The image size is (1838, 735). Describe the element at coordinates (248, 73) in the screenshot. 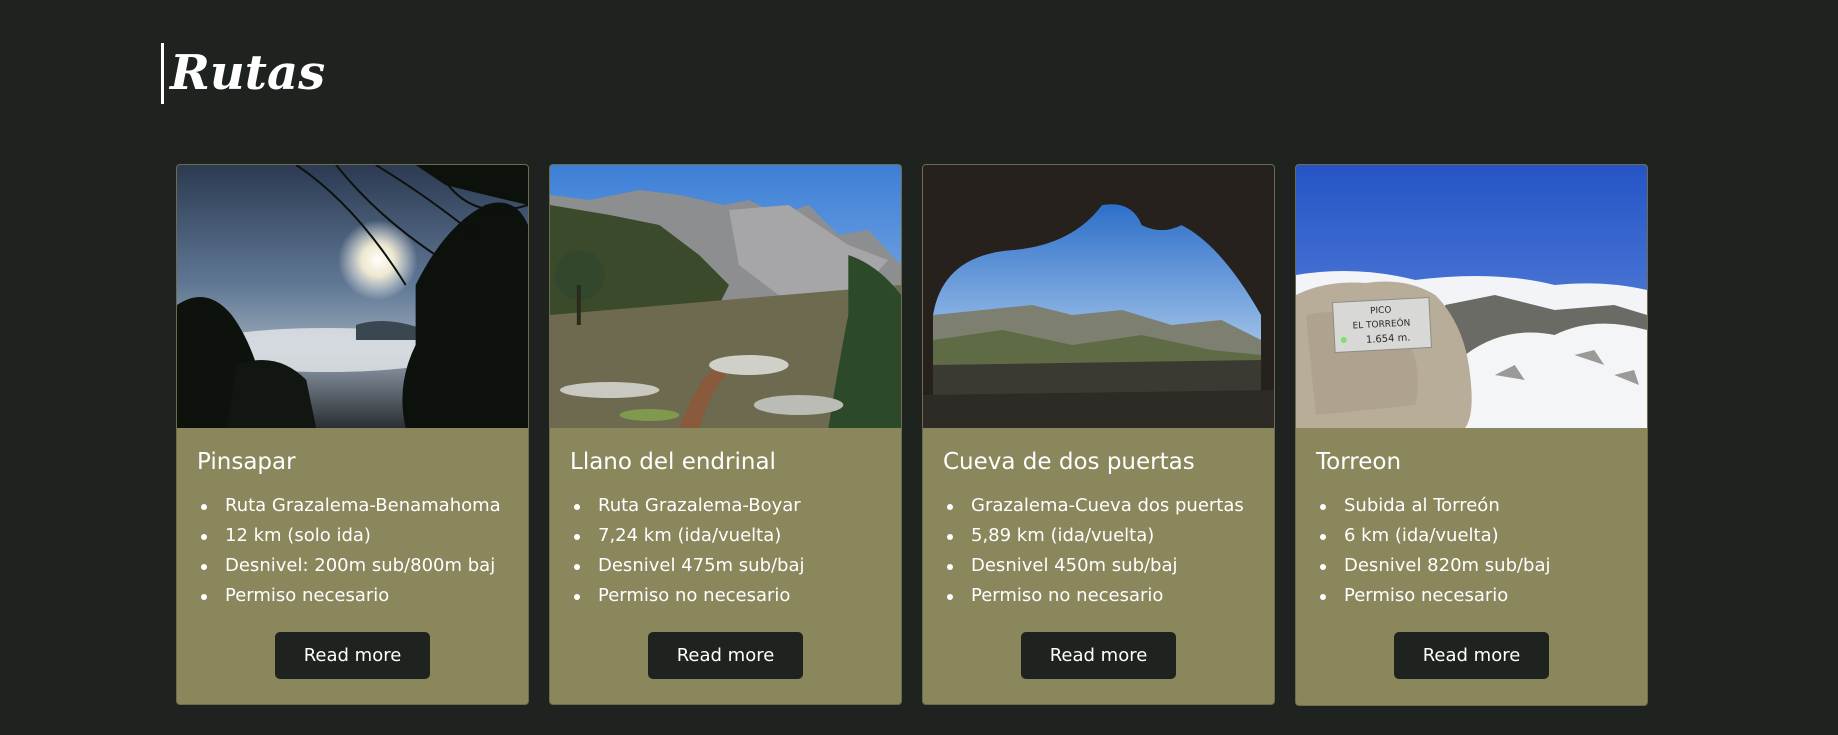

I see `page-title: Rutas` at that location.